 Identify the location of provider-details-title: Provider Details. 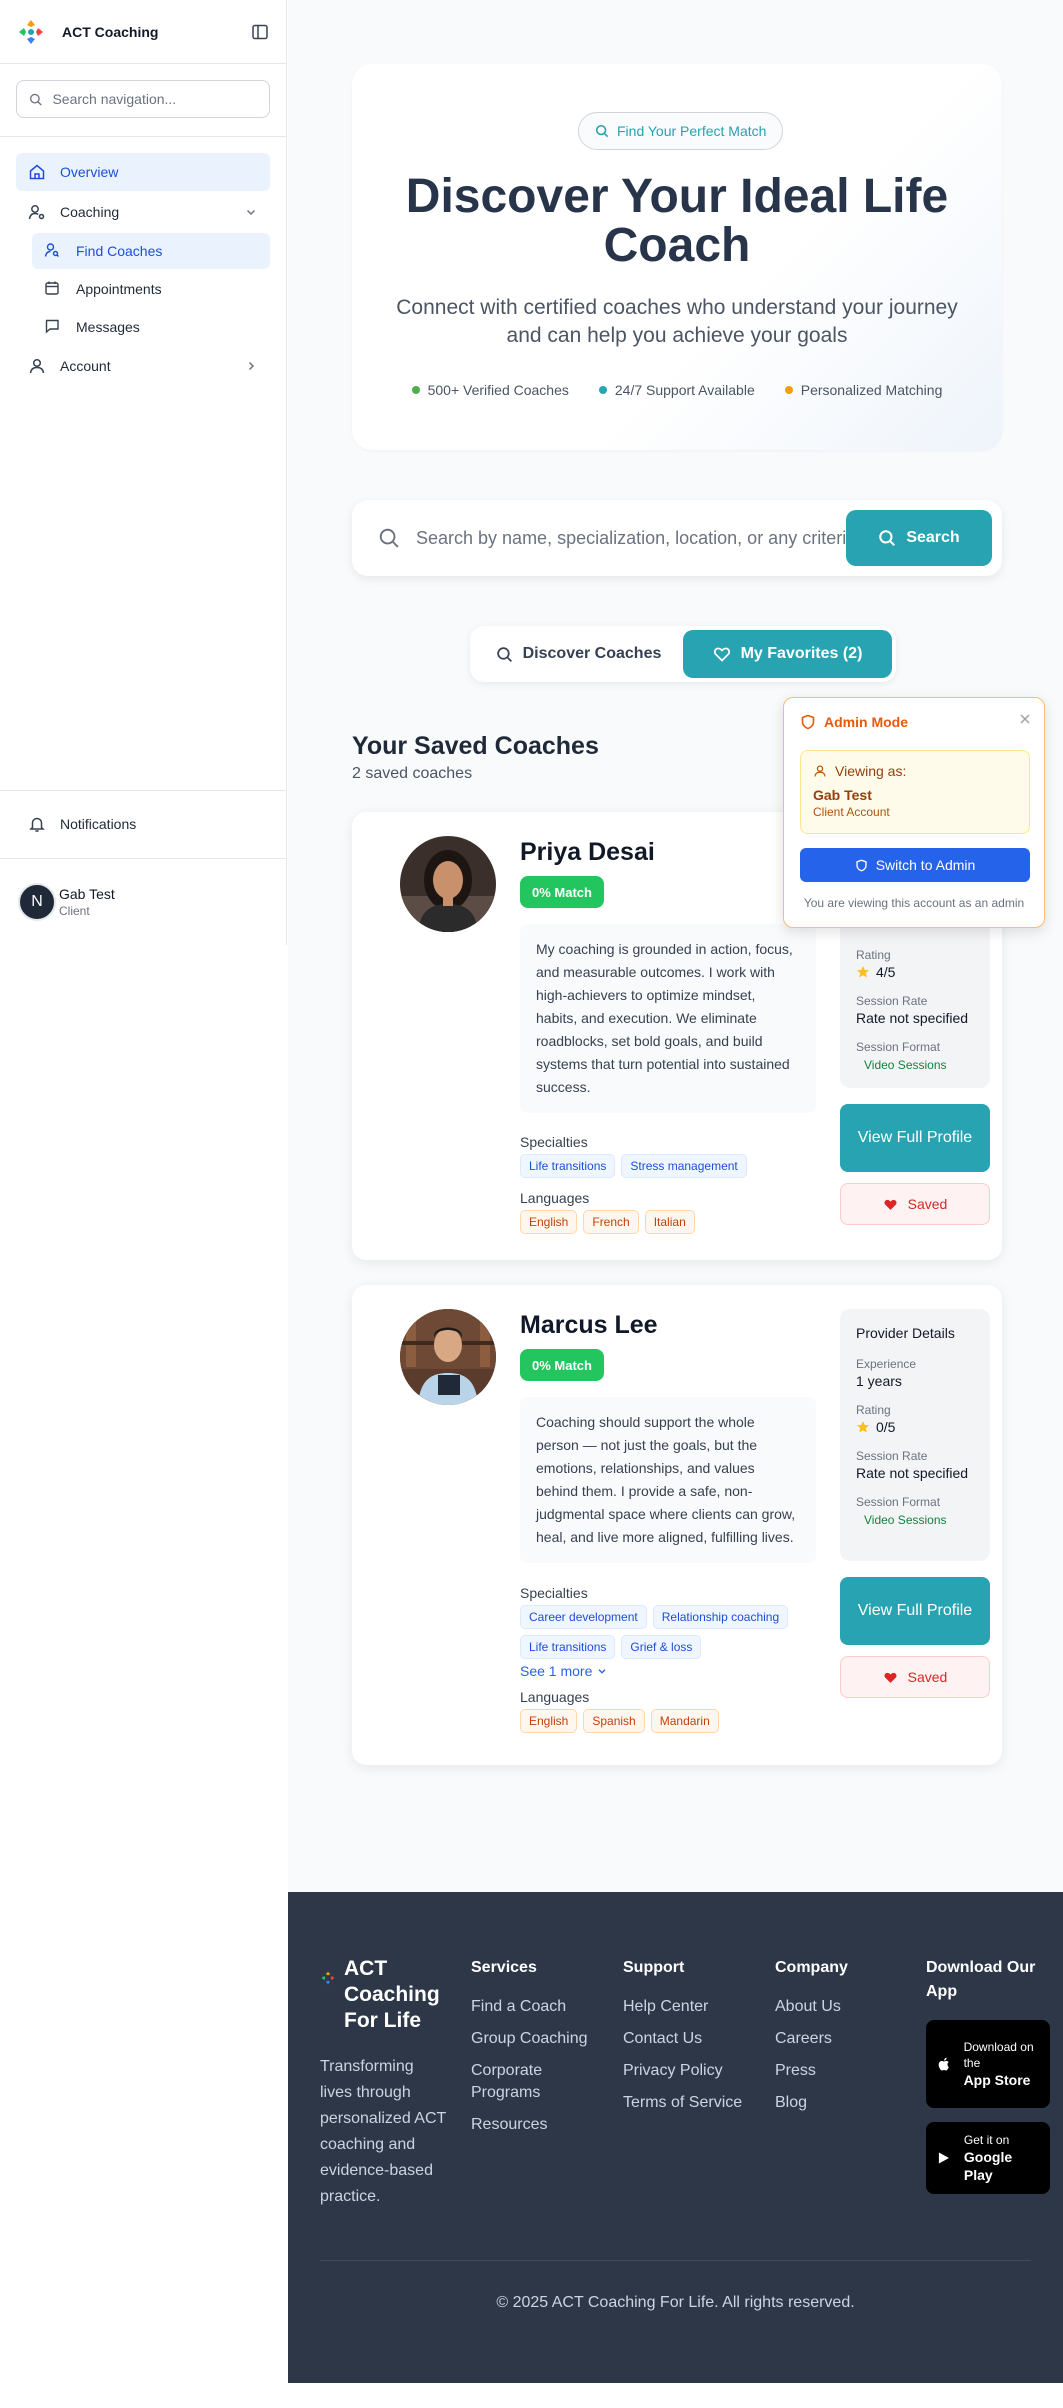
(905, 1333).